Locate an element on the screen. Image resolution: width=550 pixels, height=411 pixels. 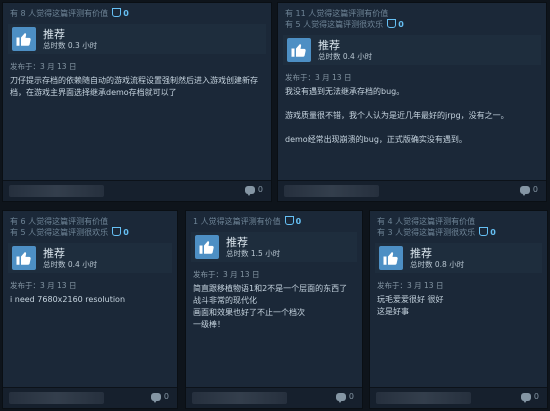
helpful-count: 有 8 人觉得这篇评测有价值 0 is located at coordinates (69, 13).